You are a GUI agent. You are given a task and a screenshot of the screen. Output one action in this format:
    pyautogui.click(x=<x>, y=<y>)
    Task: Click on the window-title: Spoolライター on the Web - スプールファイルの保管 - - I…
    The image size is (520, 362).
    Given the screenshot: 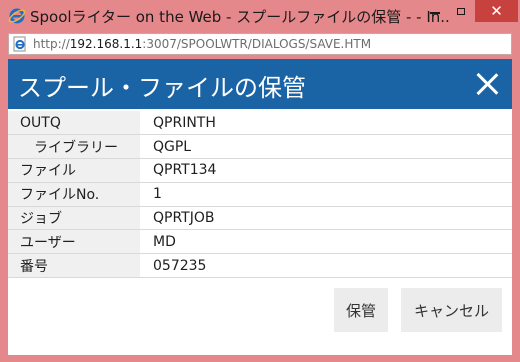 What is the action you would take?
    pyautogui.click(x=240, y=17)
    